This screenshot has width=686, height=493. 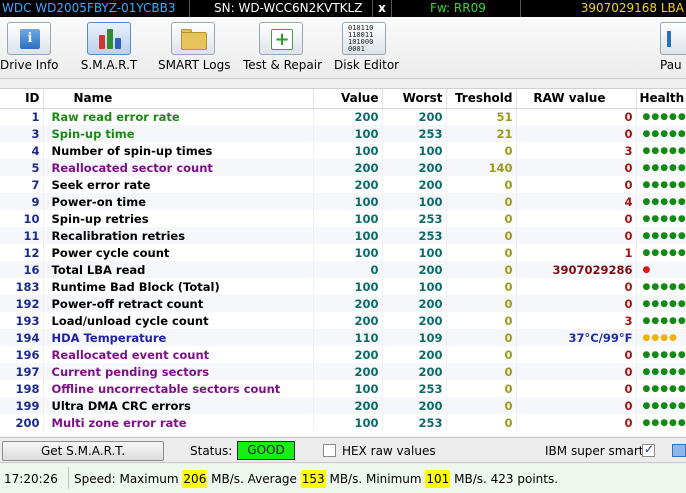 I want to click on table-row: 196 Reallocated event count 200 200 0 0 ●●●●●, so click(x=343, y=354).